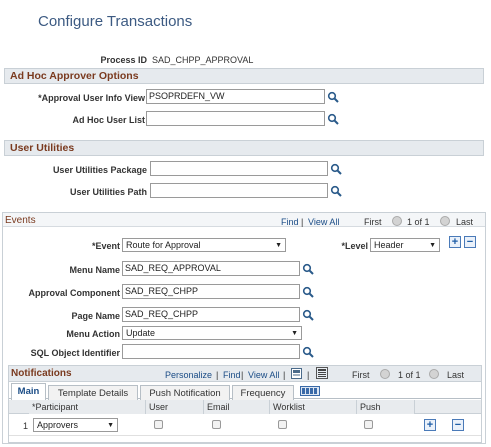 The height and width of the screenshot is (447, 491). I want to click on event-select-value: Route for Approval, so click(163, 245).